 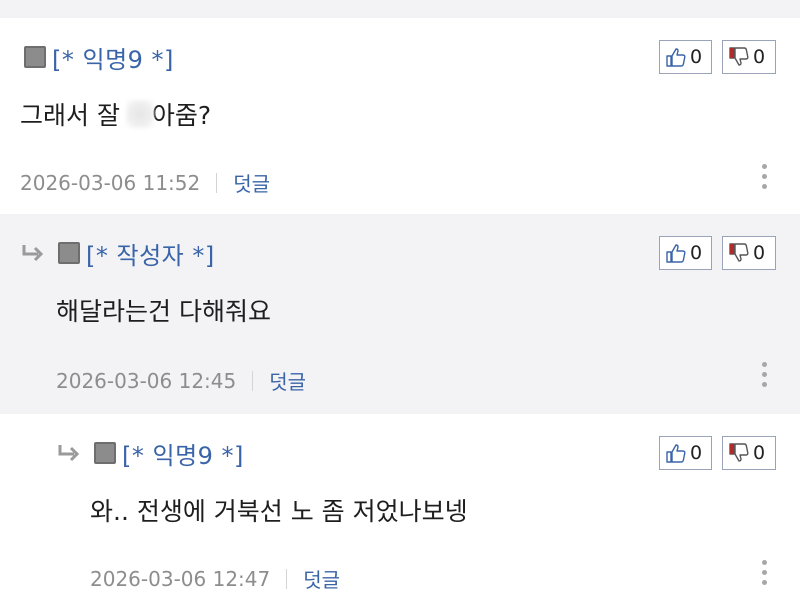 What do you see at coordinates (110, 182) in the screenshot?
I see `comment-date: 2026-03-06 11:52` at bounding box center [110, 182].